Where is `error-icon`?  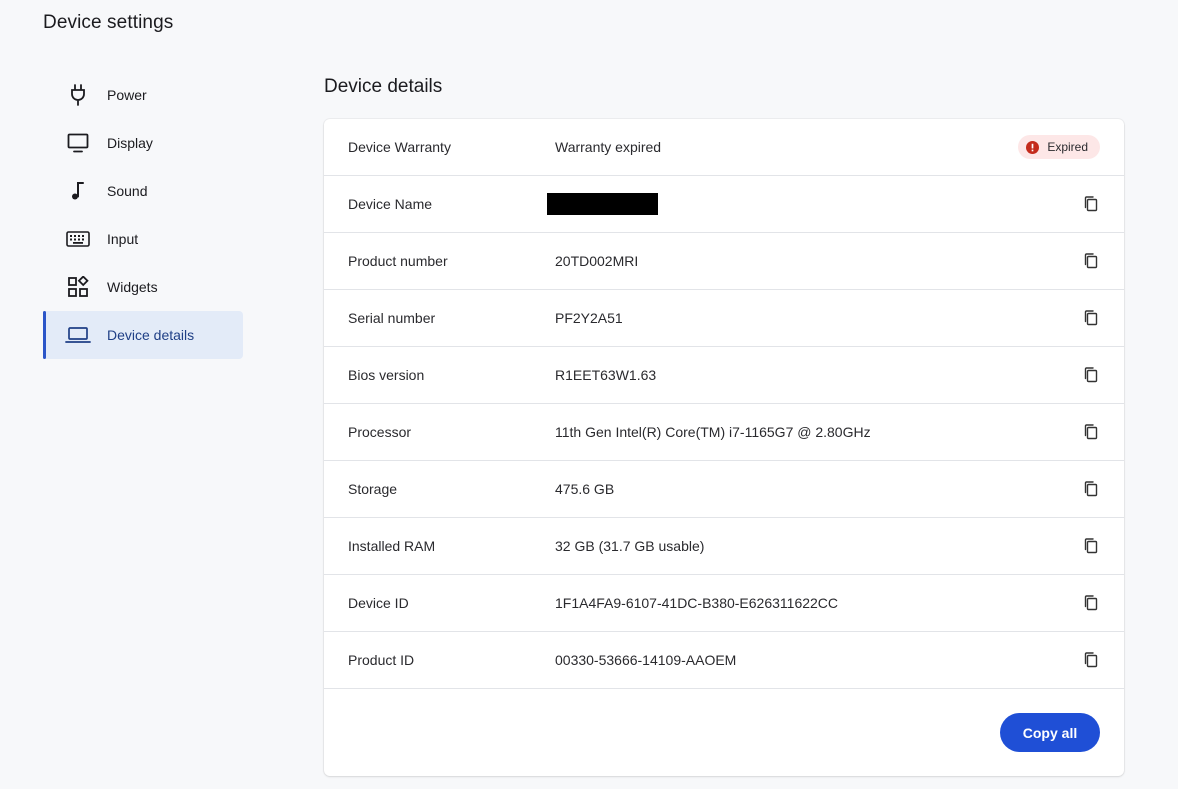 error-icon is located at coordinates (1033, 147).